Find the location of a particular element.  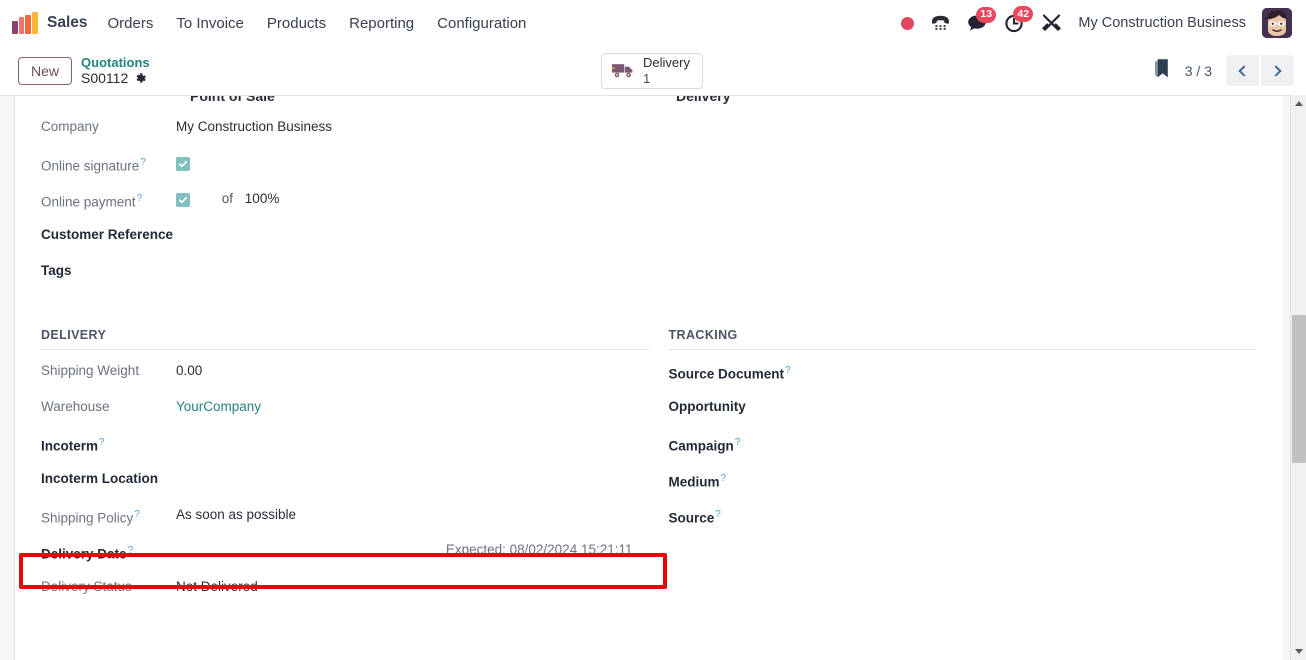

delivery-date-expected-text: Expected: 08/02/2024 15:21:11 is located at coordinates (539, 549).